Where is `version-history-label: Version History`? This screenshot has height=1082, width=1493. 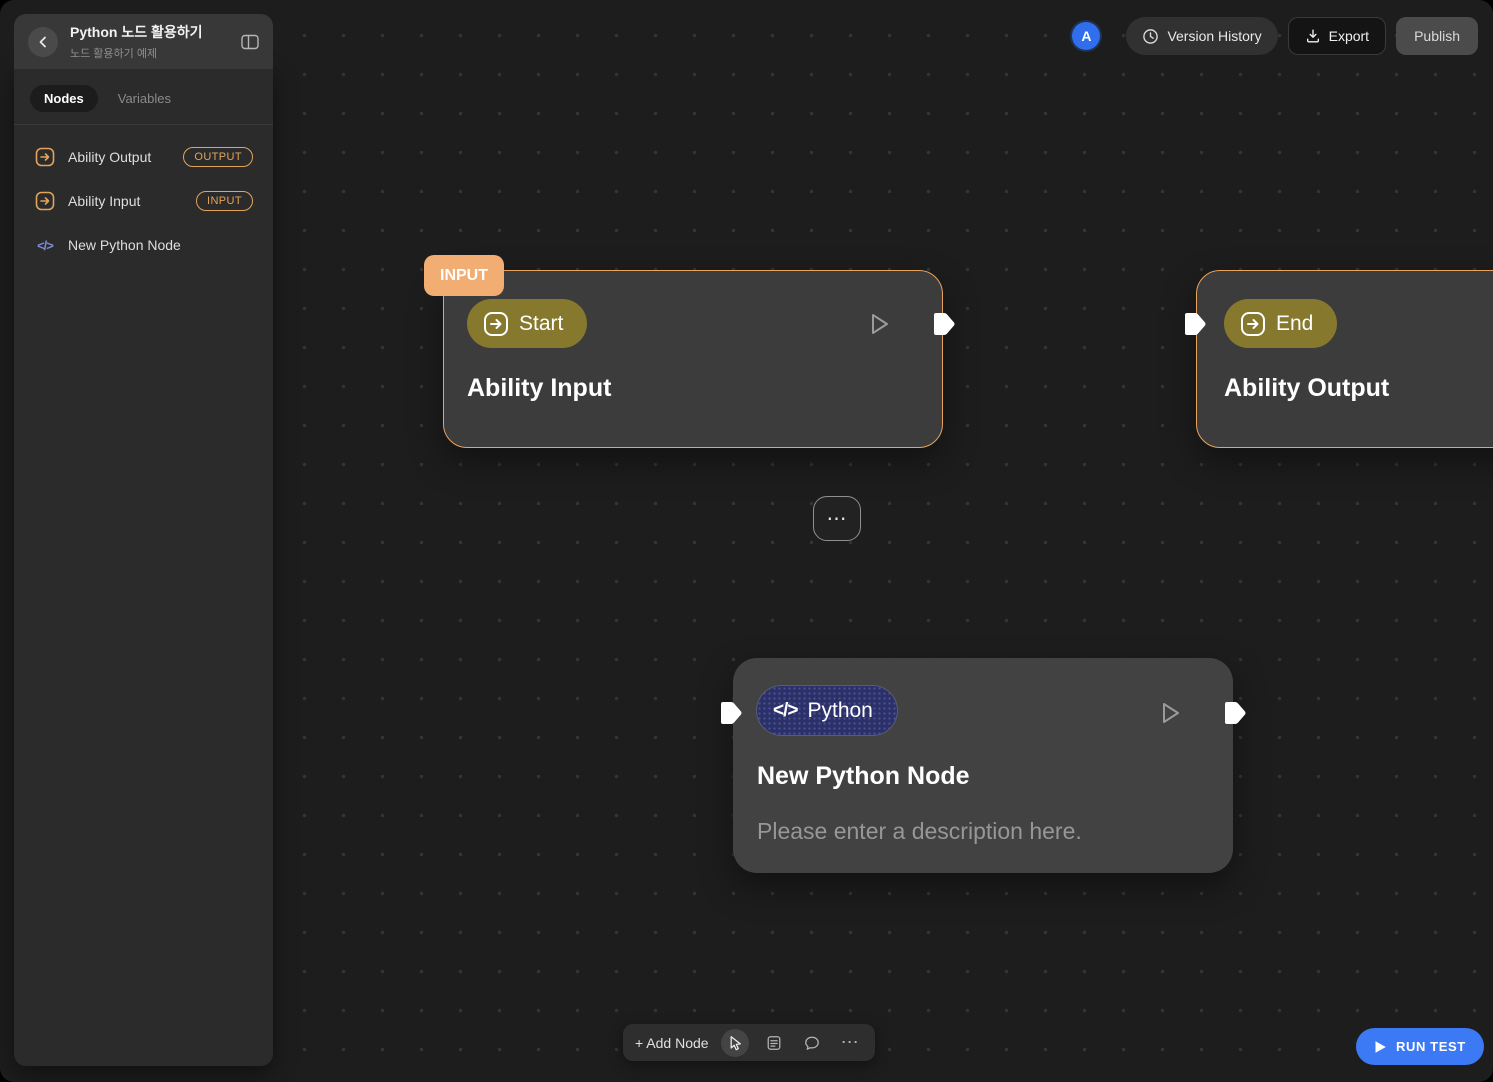
version-history-label: Version History is located at coordinates (1214, 36).